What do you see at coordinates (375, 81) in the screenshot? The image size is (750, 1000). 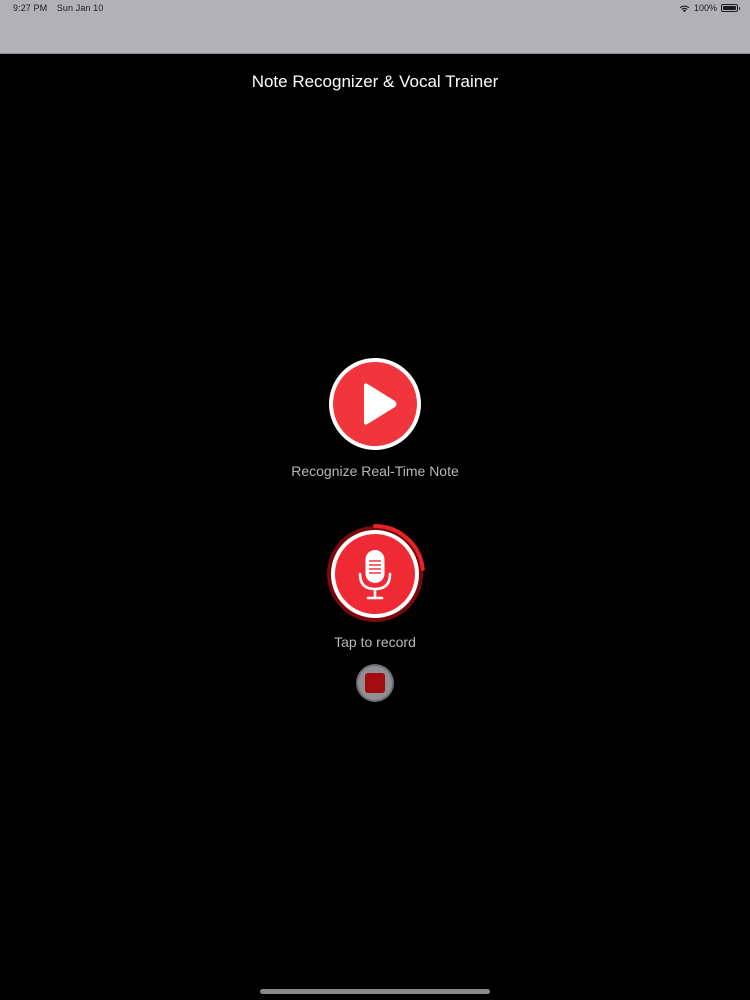 I see `page-title: Note Recognizer & Vocal Trainer` at bounding box center [375, 81].